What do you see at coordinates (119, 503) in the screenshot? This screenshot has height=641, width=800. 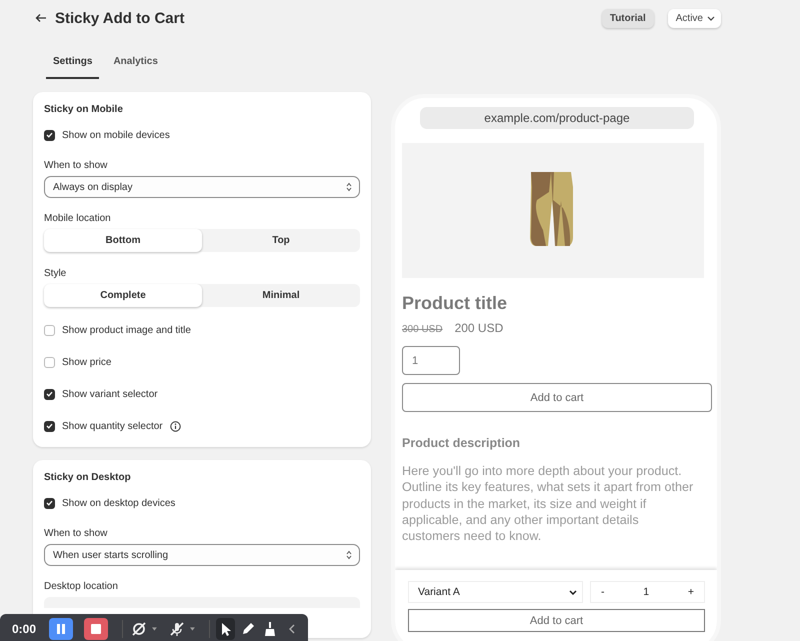 I see `checkbox-label: Show on desktop devices` at bounding box center [119, 503].